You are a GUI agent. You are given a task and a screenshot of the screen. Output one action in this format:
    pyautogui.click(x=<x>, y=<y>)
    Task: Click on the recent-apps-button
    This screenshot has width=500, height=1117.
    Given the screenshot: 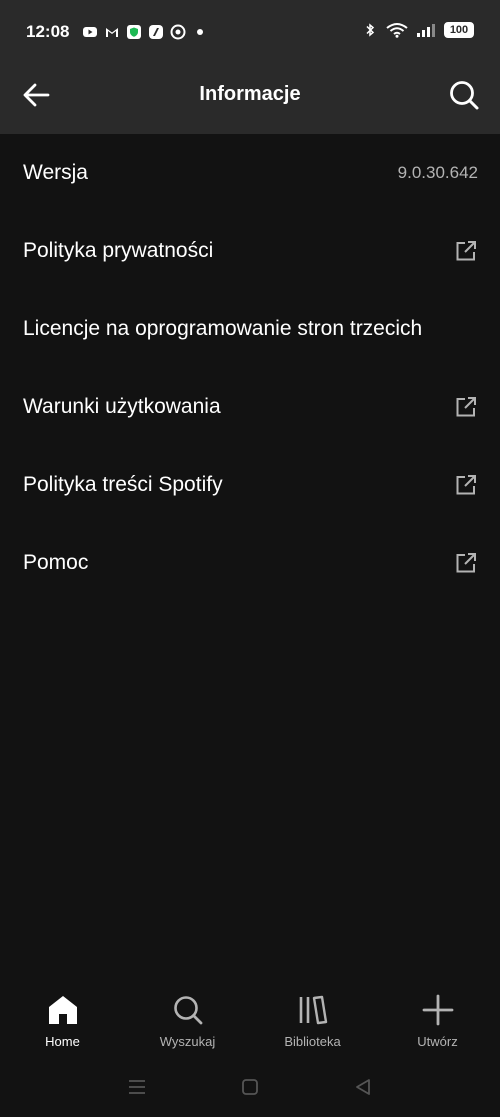 What is the action you would take?
    pyautogui.click(x=137, y=1087)
    